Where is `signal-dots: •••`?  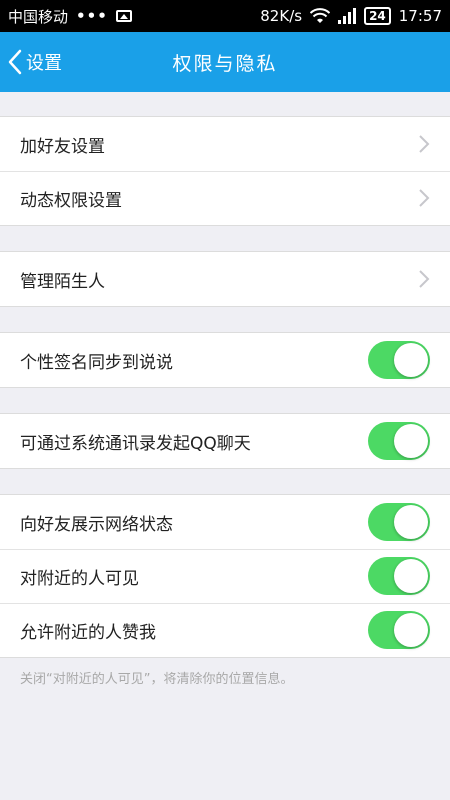
signal-dots: ••• is located at coordinates (92, 16).